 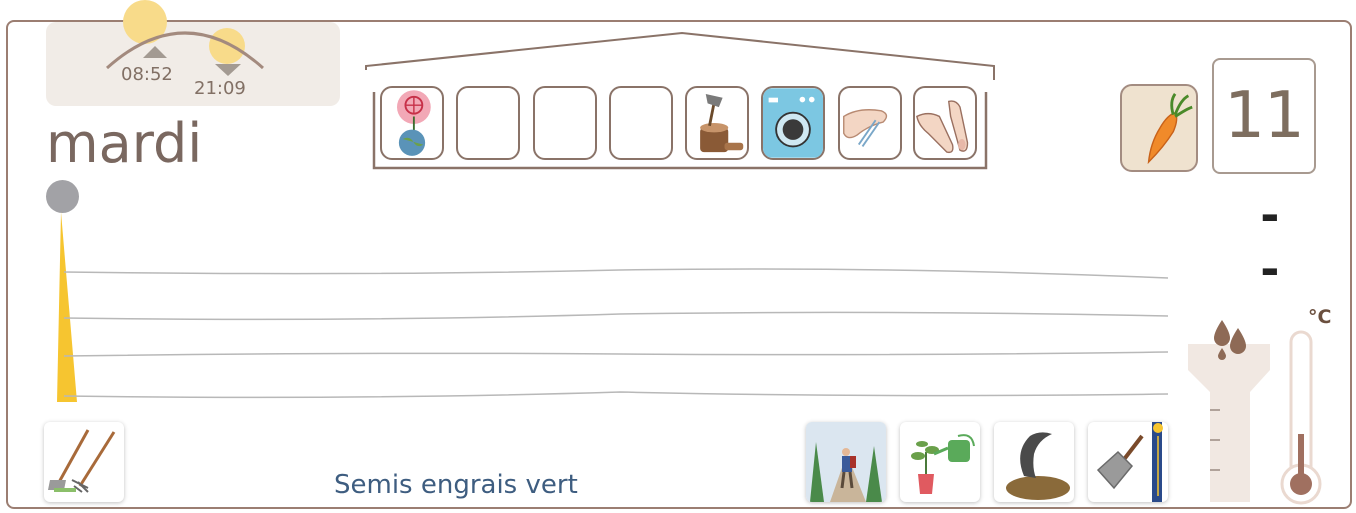 What do you see at coordinates (124, 143) in the screenshot?
I see `day-name: mardi` at bounding box center [124, 143].